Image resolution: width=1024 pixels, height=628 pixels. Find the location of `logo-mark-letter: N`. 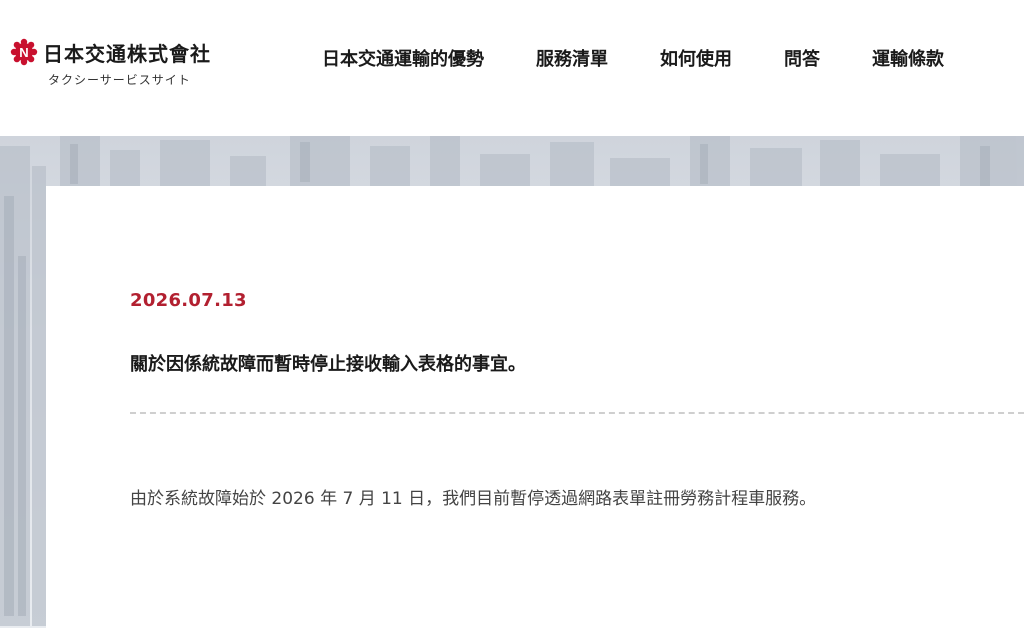

logo-mark-letter: N is located at coordinates (23, 52).